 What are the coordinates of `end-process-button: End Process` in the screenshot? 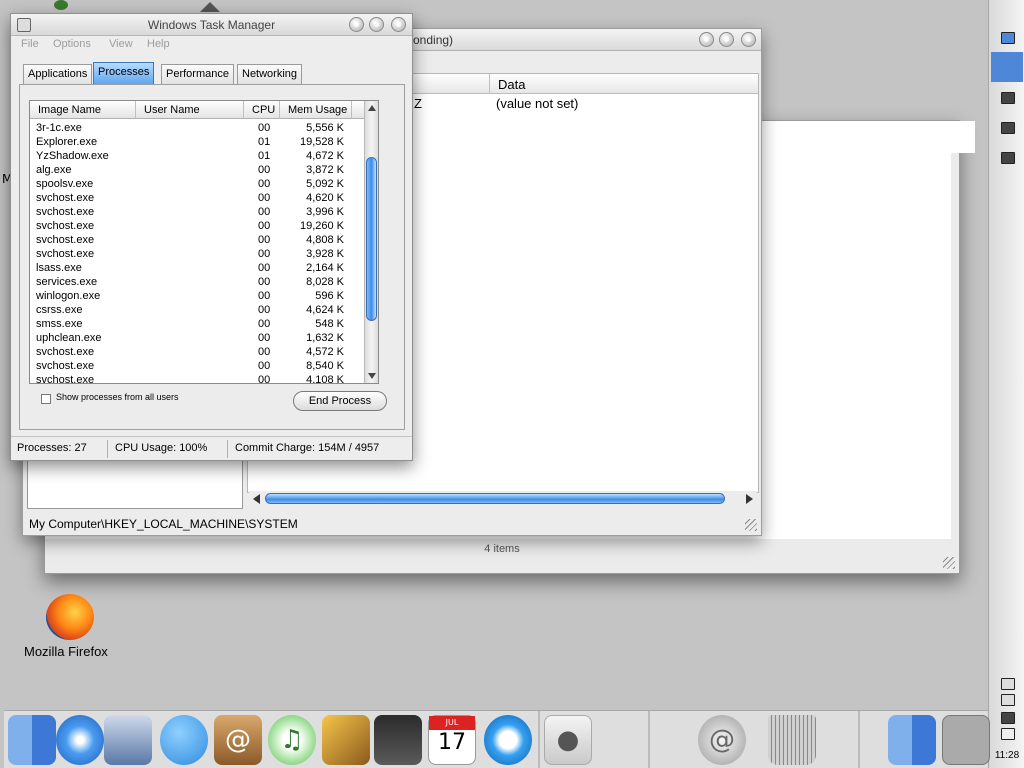 It's located at (340, 401).